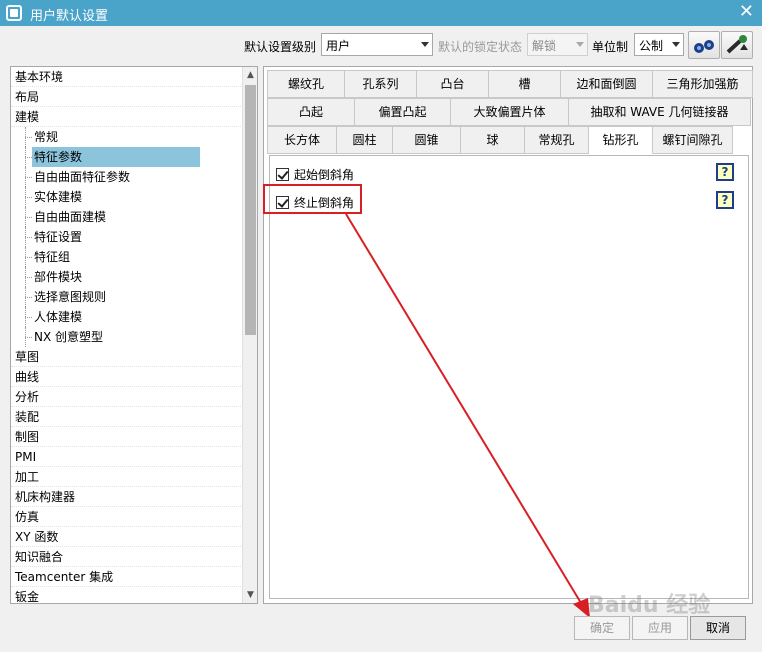 Image resolution: width=762 pixels, height=652 pixels. I want to click on apply-button: 应用, so click(660, 628).